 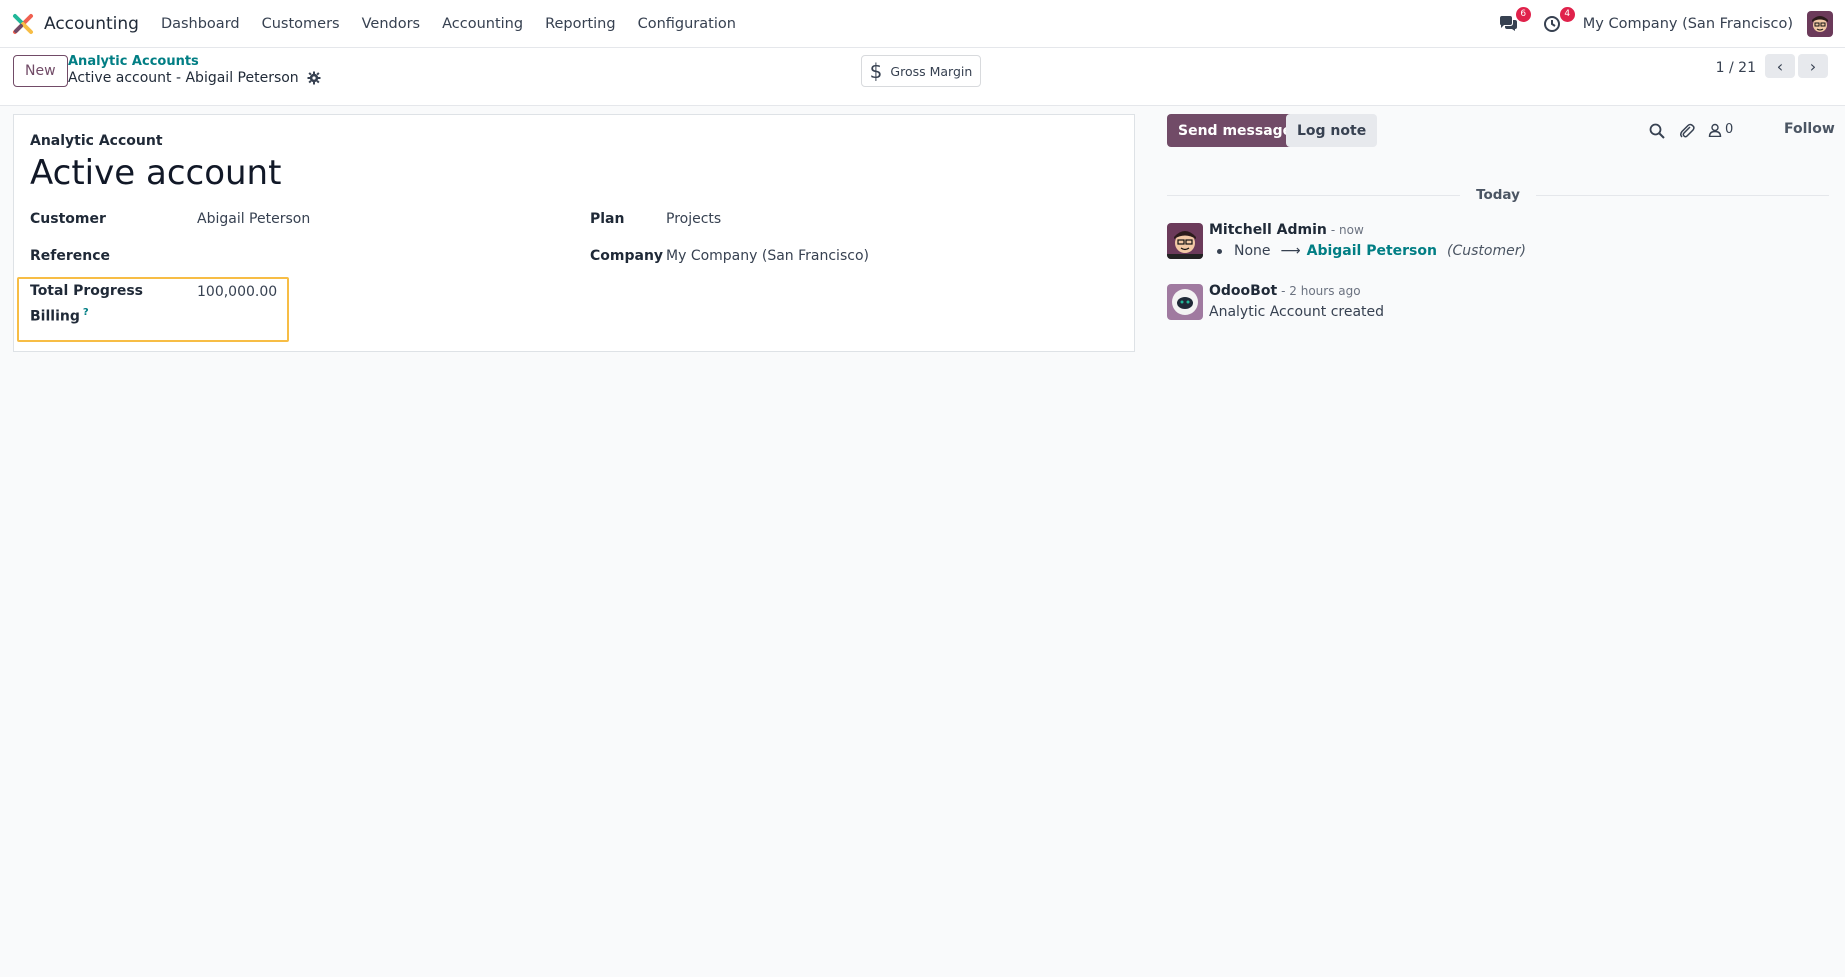 I want to click on chevron-right-icon: ›, so click(x=1813, y=66).